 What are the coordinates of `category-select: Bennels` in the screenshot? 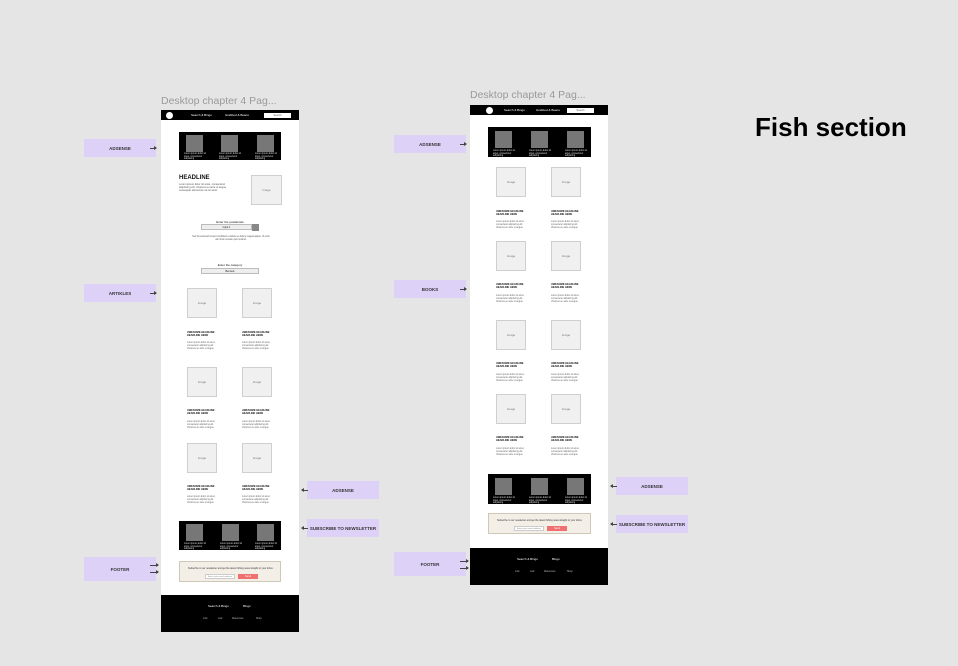 It's located at (230, 271).